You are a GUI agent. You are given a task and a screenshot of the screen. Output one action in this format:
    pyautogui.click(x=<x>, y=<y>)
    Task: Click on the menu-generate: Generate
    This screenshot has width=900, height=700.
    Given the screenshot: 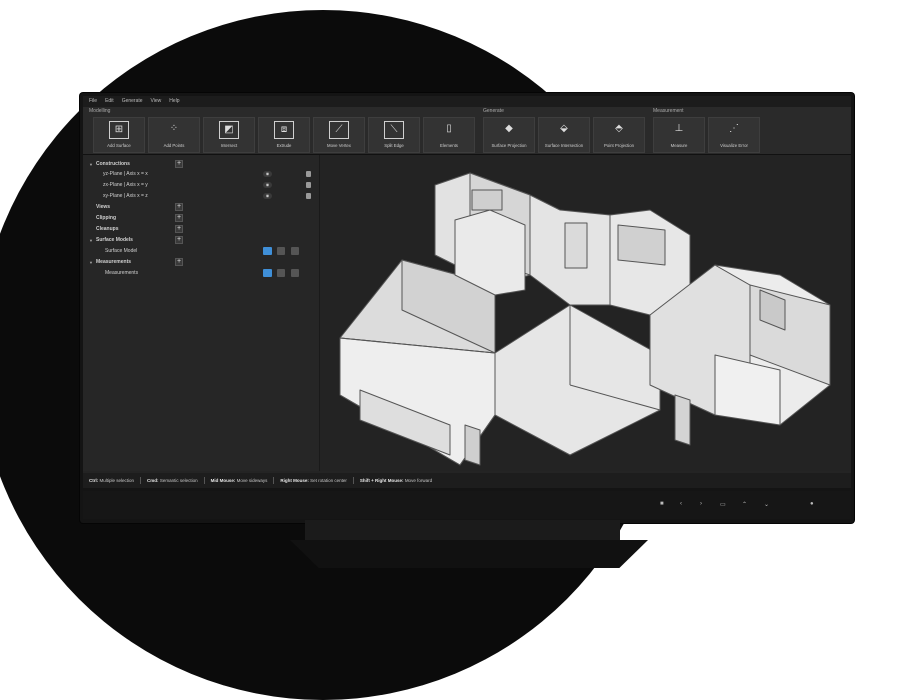 What is the action you would take?
    pyautogui.click(x=132, y=101)
    